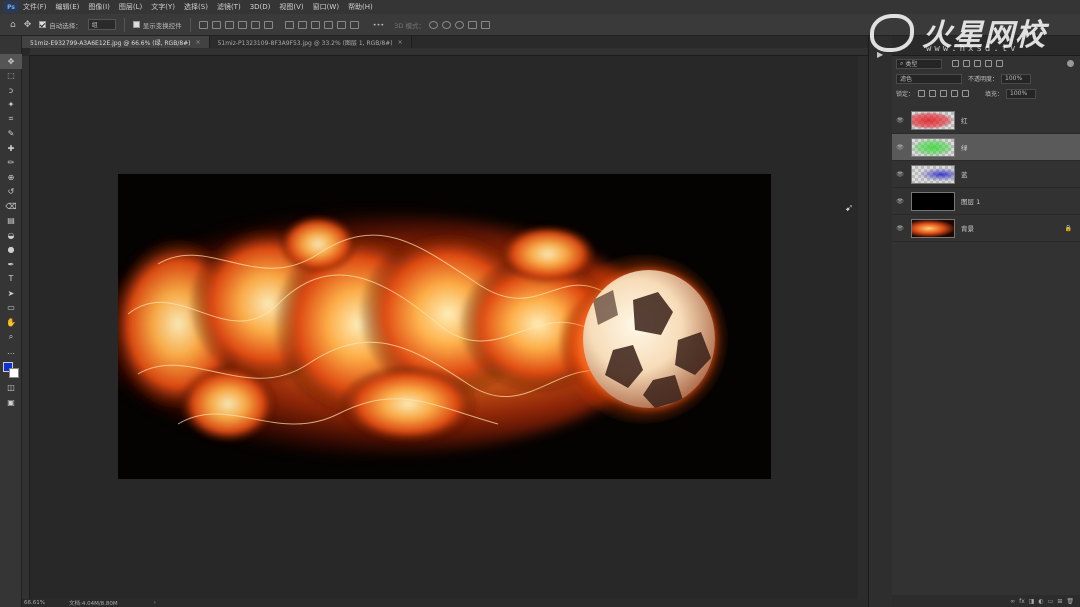  Describe the element at coordinates (11, 264) in the screenshot. I see `pen-icon: ✒` at that location.